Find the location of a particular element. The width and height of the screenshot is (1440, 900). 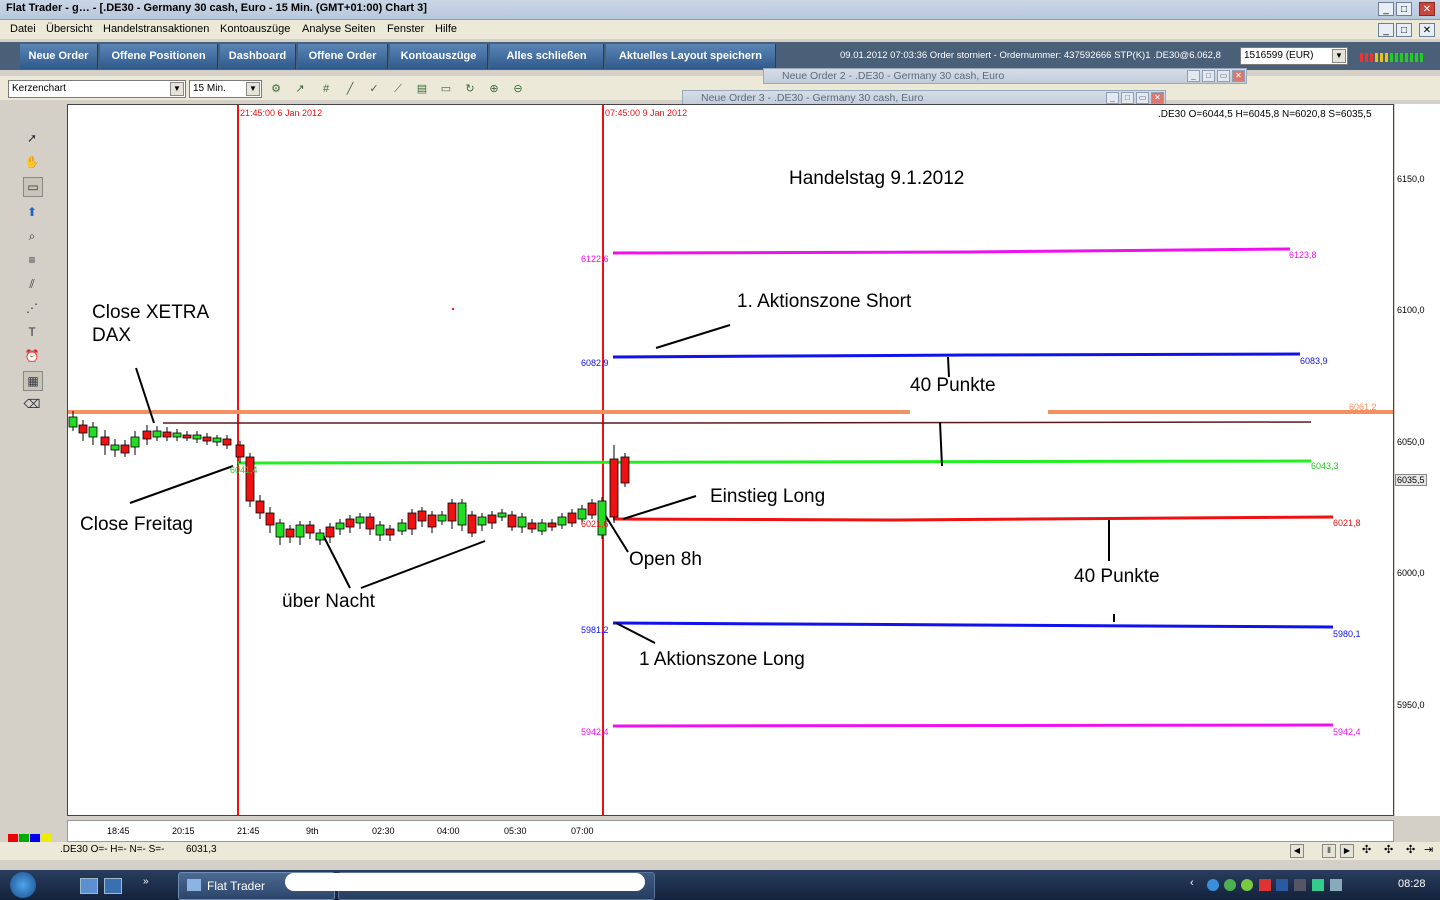

zoom-in-icon: ⊕ is located at coordinates (494, 89).